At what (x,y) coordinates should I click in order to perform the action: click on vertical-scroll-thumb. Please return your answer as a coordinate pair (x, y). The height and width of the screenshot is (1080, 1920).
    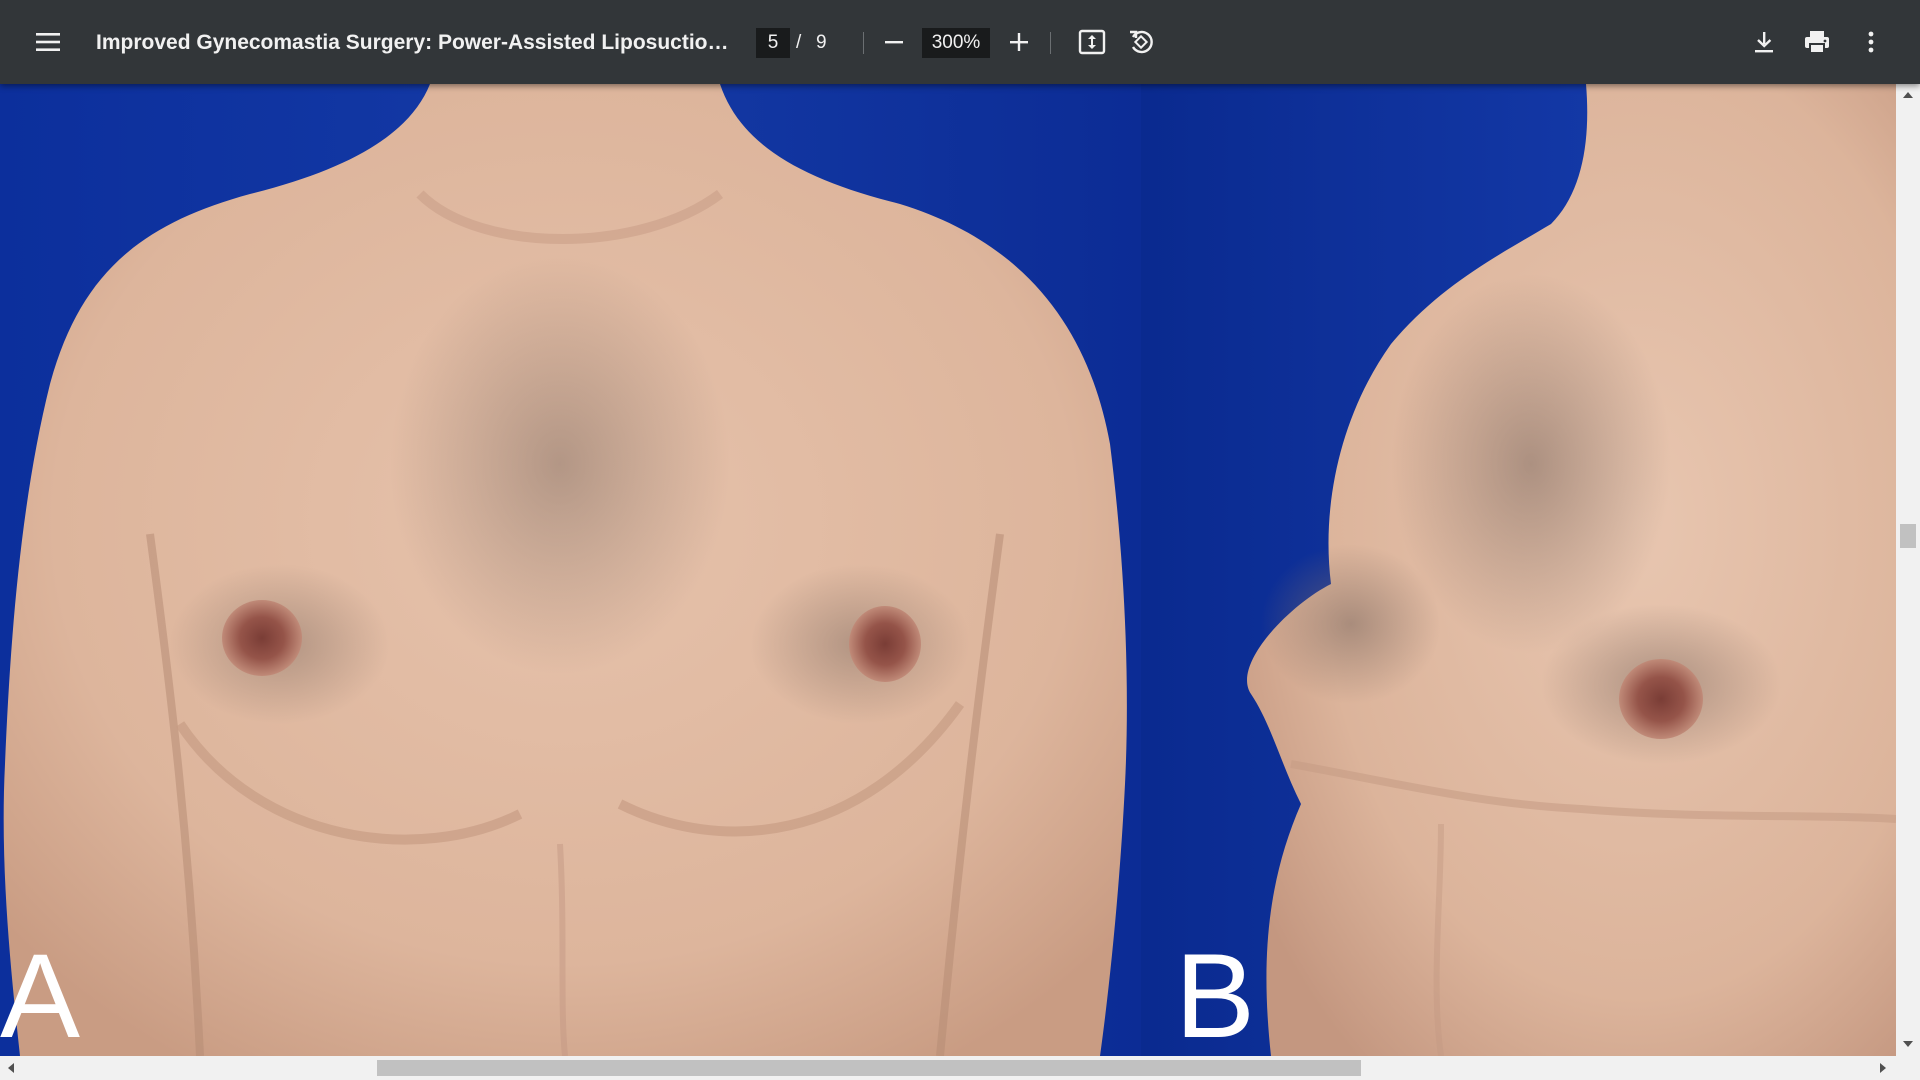
    Looking at the image, I should click on (1908, 536).